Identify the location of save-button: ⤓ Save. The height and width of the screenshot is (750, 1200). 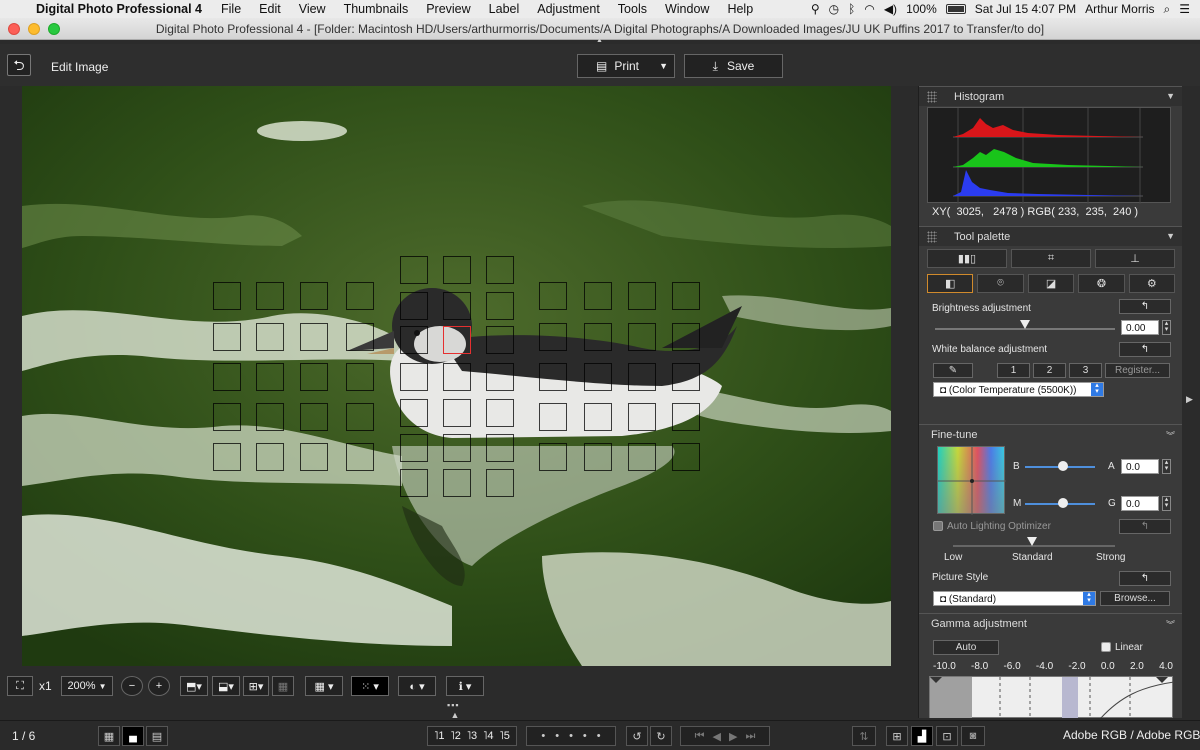
(733, 66).